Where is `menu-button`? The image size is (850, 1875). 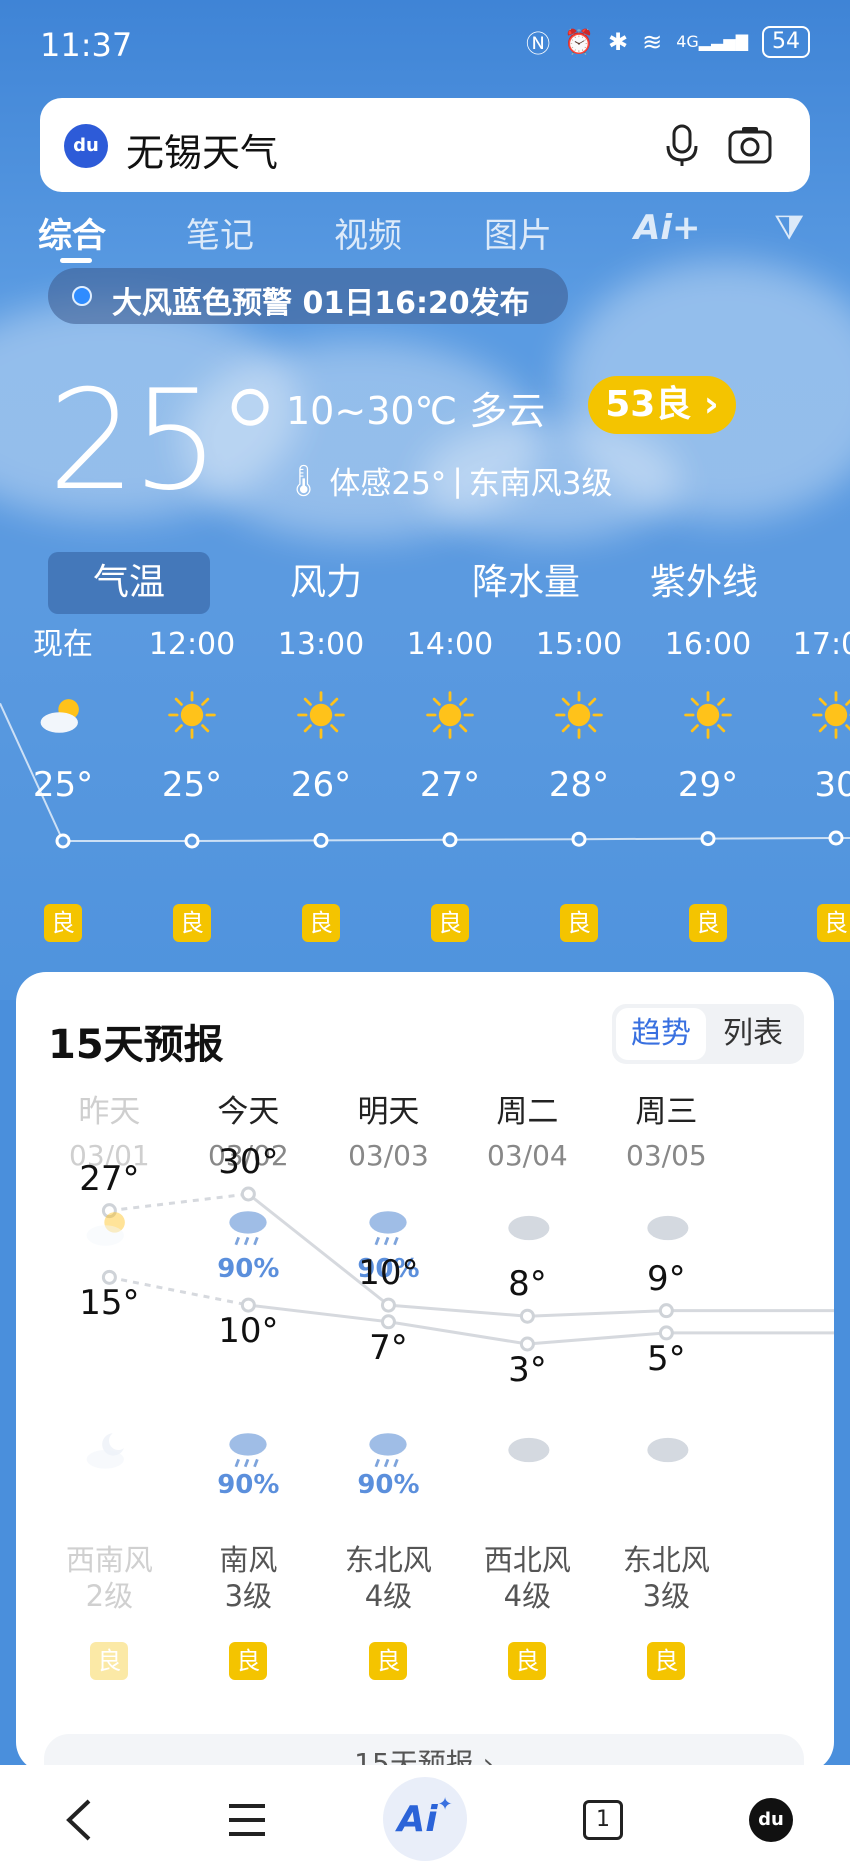 menu-button is located at coordinates (247, 1820).